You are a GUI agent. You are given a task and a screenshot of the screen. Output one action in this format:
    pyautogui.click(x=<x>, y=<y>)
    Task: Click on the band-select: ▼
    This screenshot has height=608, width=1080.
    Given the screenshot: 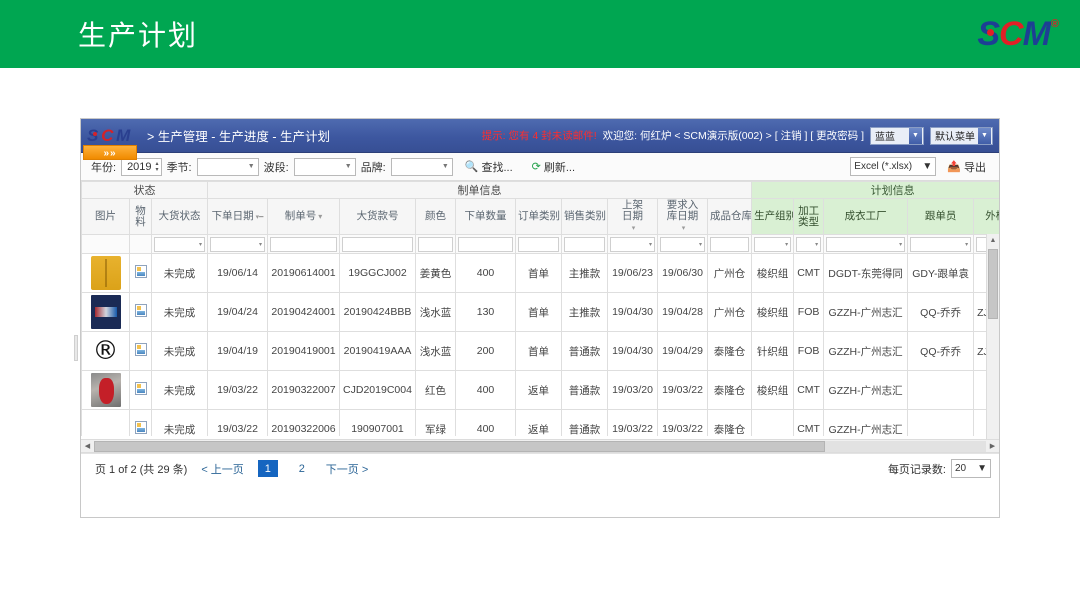 What is the action you would take?
    pyautogui.click(x=324, y=166)
    